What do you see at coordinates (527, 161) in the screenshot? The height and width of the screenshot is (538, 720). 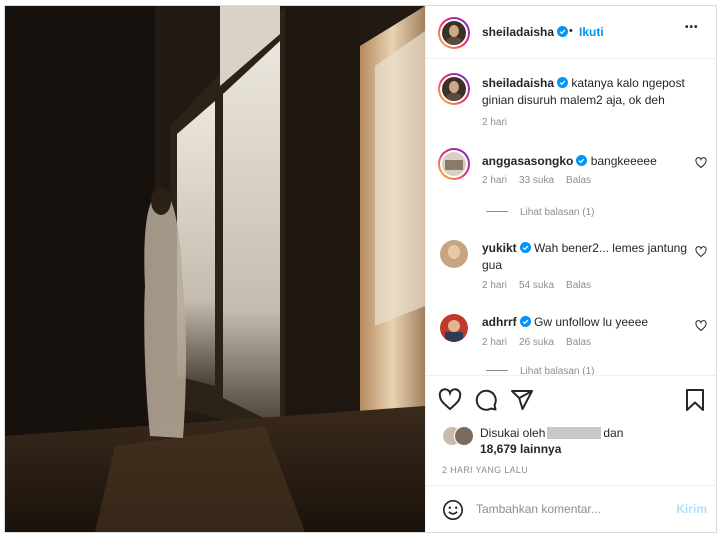 I see `comment-username: anggasasongko` at bounding box center [527, 161].